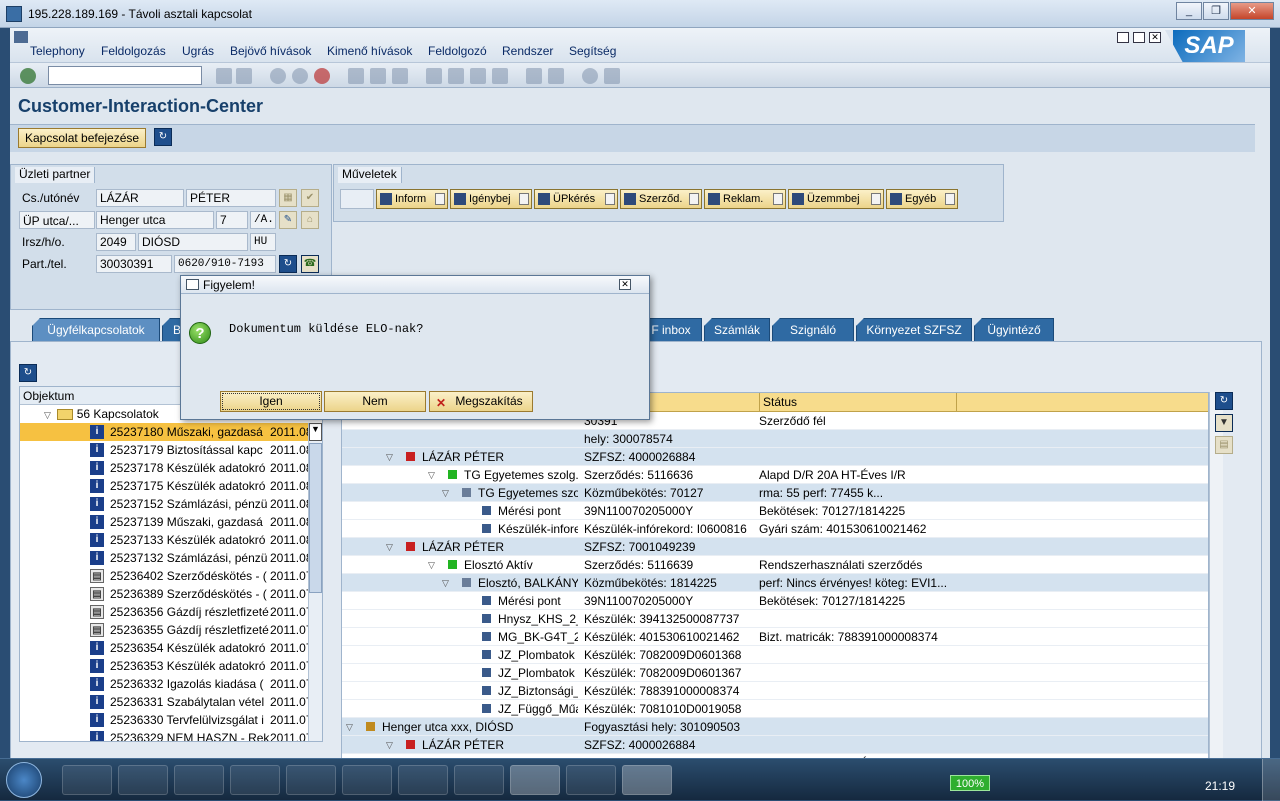 Image resolution: width=1280 pixels, height=801 pixels. Describe the element at coordinates (434, 76) in the screenshot. I see `first-page-icon` at that location.